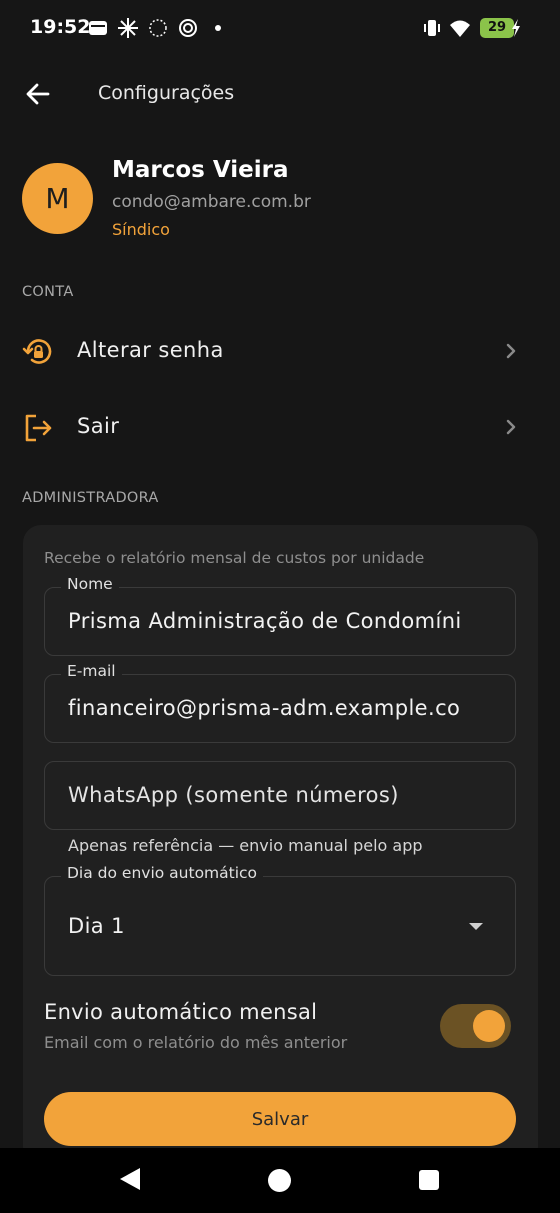 This screenshot has width=560, height=1213. What do you see at coordinates (162, 873) in the screenshot?
I see `day-select-label: Dia do envio automático` at bounding box center [162, 873].